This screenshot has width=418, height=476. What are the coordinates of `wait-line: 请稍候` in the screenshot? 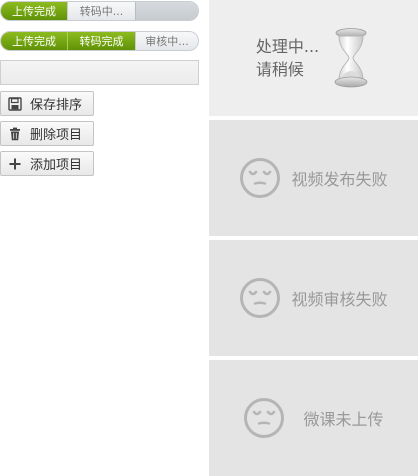 It's located at (279, 69).